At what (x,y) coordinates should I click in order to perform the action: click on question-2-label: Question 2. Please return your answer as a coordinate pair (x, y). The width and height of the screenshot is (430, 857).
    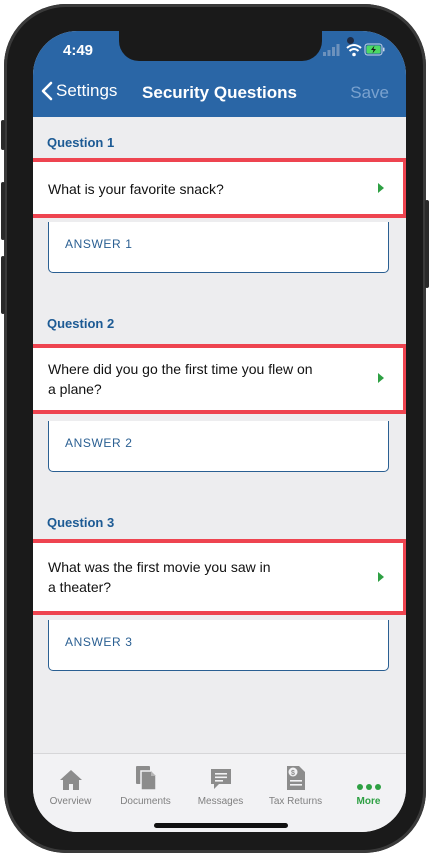
    Looking at the image, I should click on (81, 323).